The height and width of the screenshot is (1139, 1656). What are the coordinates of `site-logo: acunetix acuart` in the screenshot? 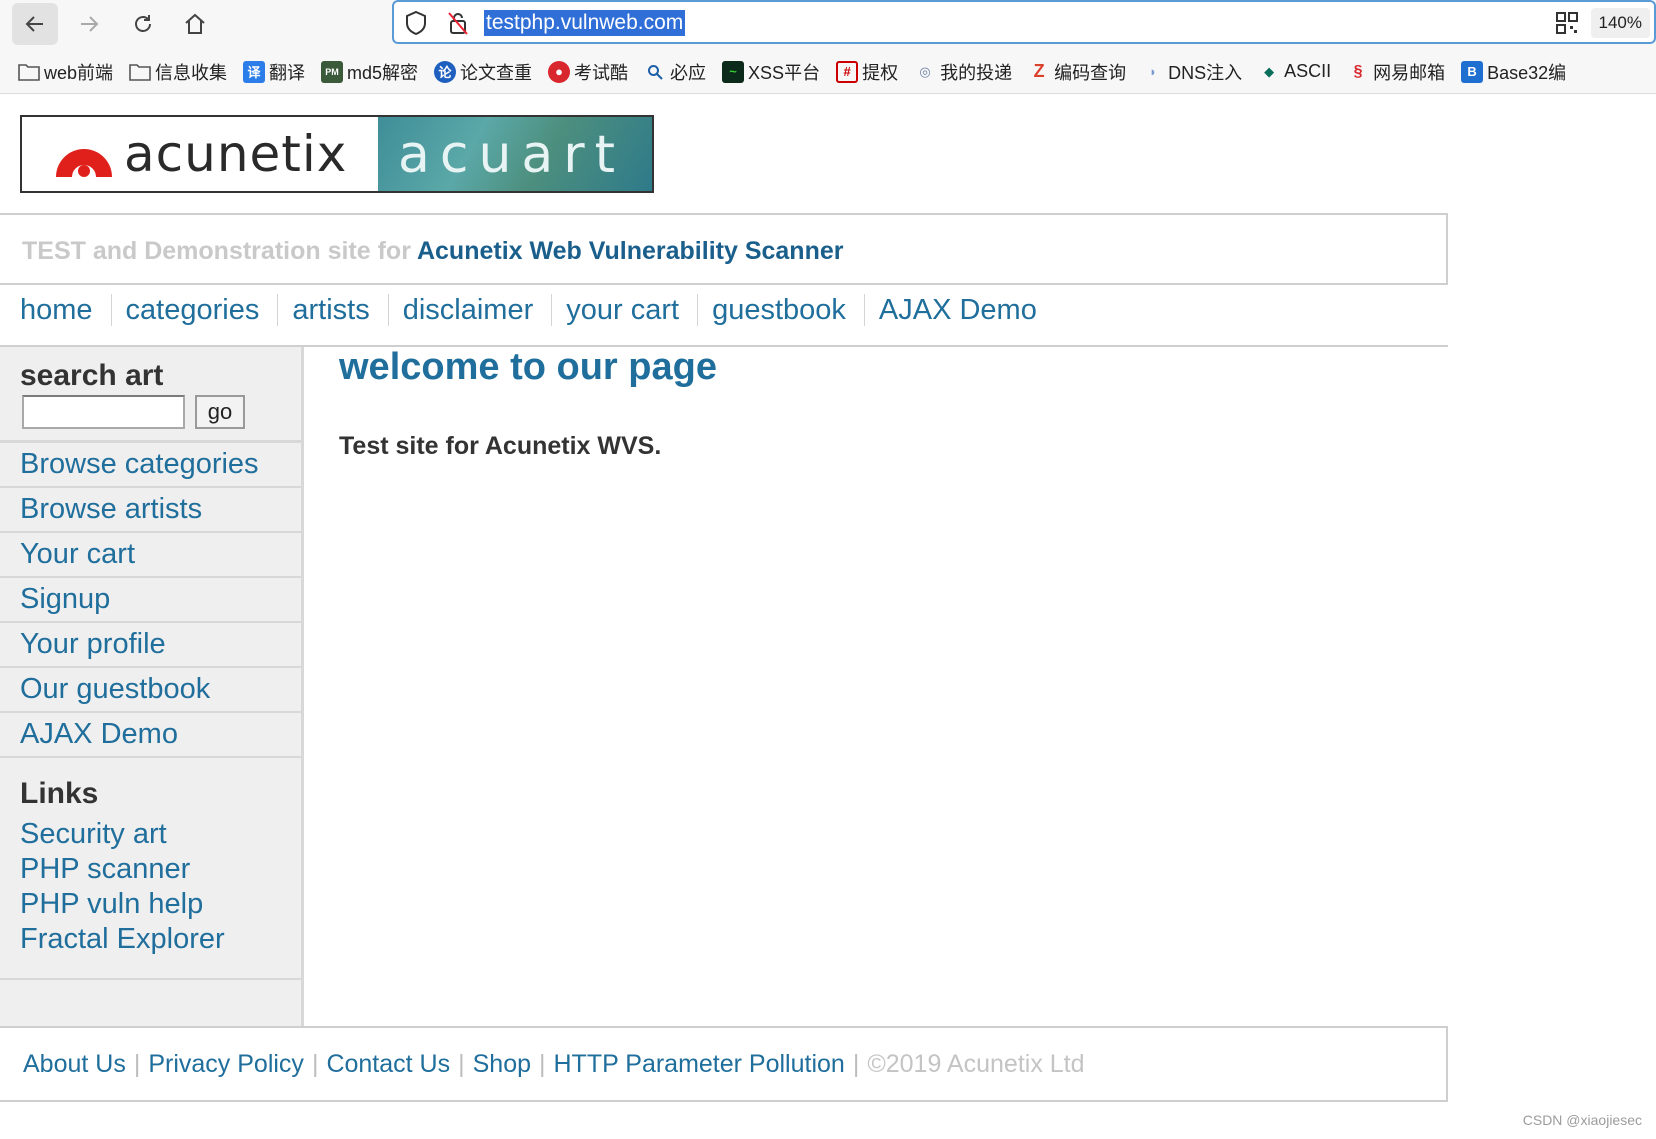 It's located at (337, 154).